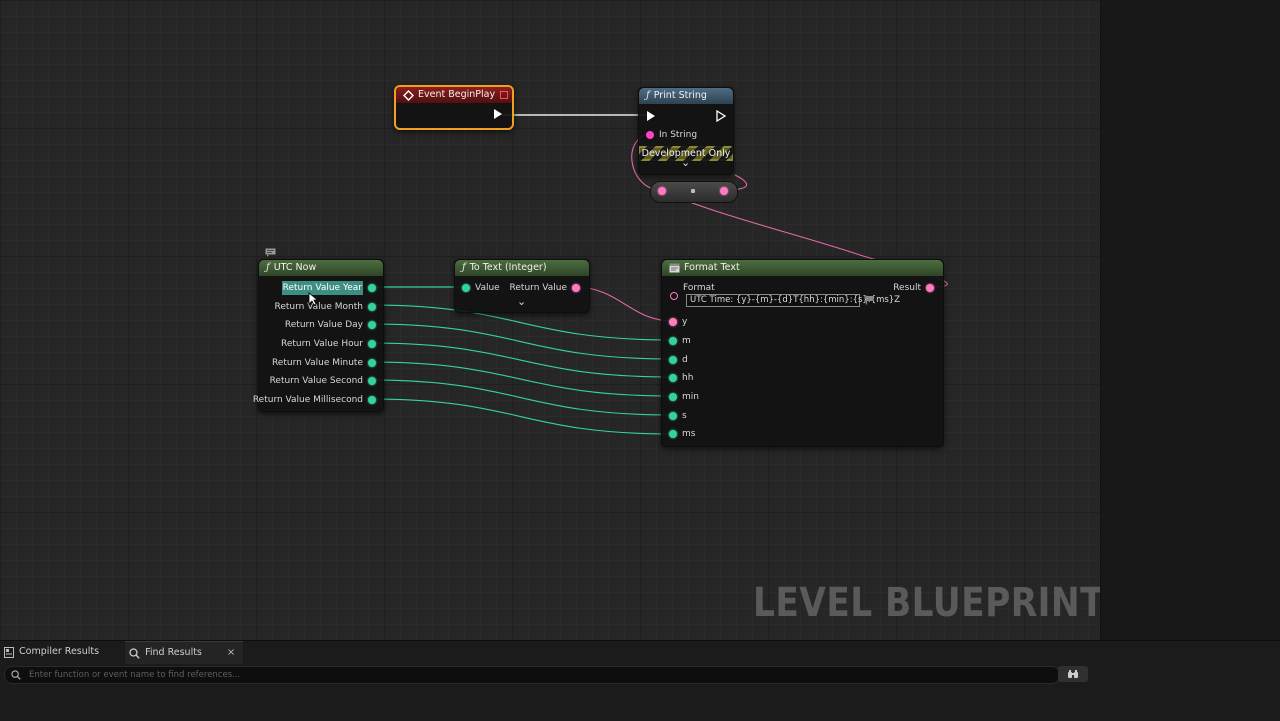  Describe the element at coordinates (673, 416) in the screenshot. I see `s-pin` at that location.